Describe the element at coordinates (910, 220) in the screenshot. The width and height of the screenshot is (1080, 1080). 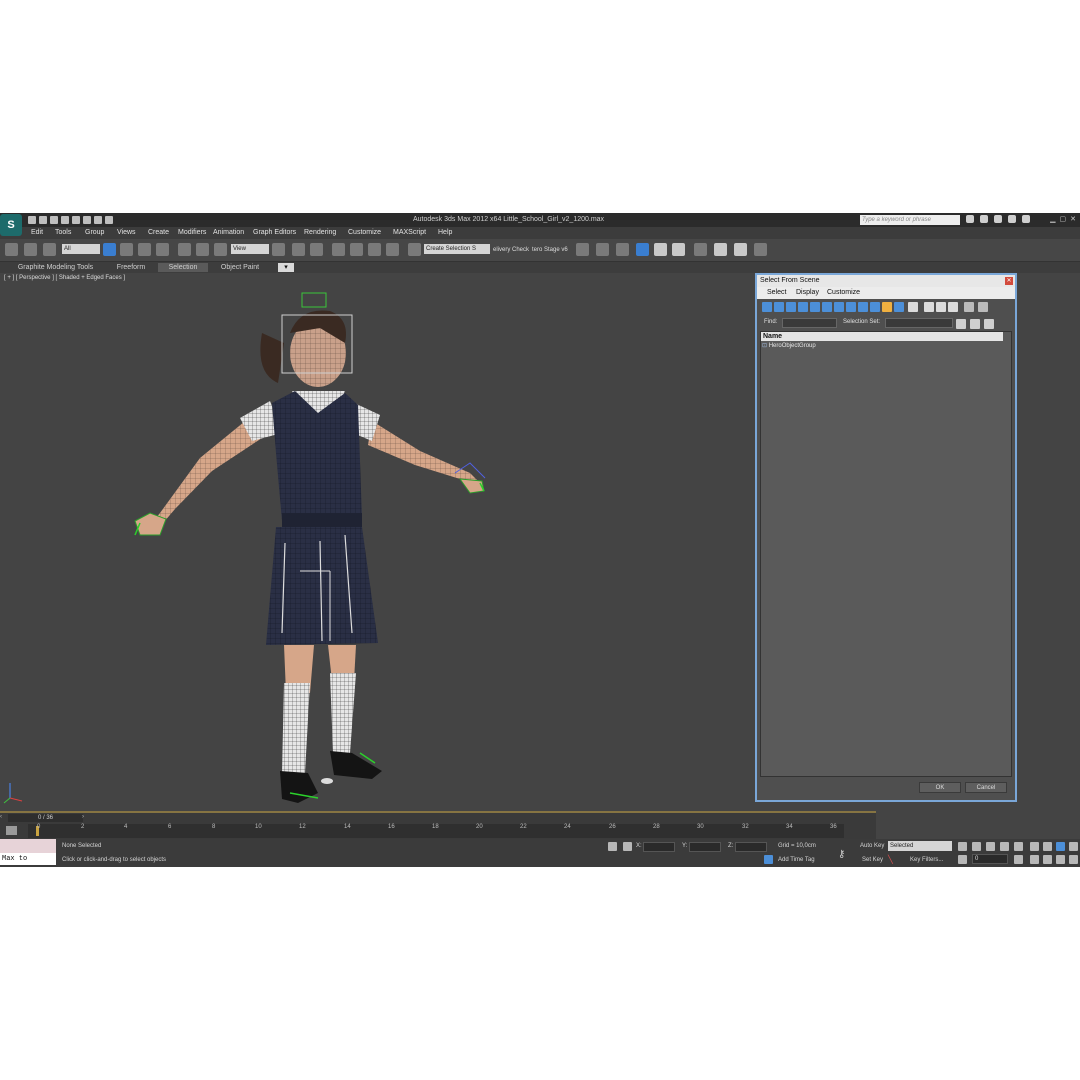
I see `help-search-input: Type a keyword or phrase` at that location.